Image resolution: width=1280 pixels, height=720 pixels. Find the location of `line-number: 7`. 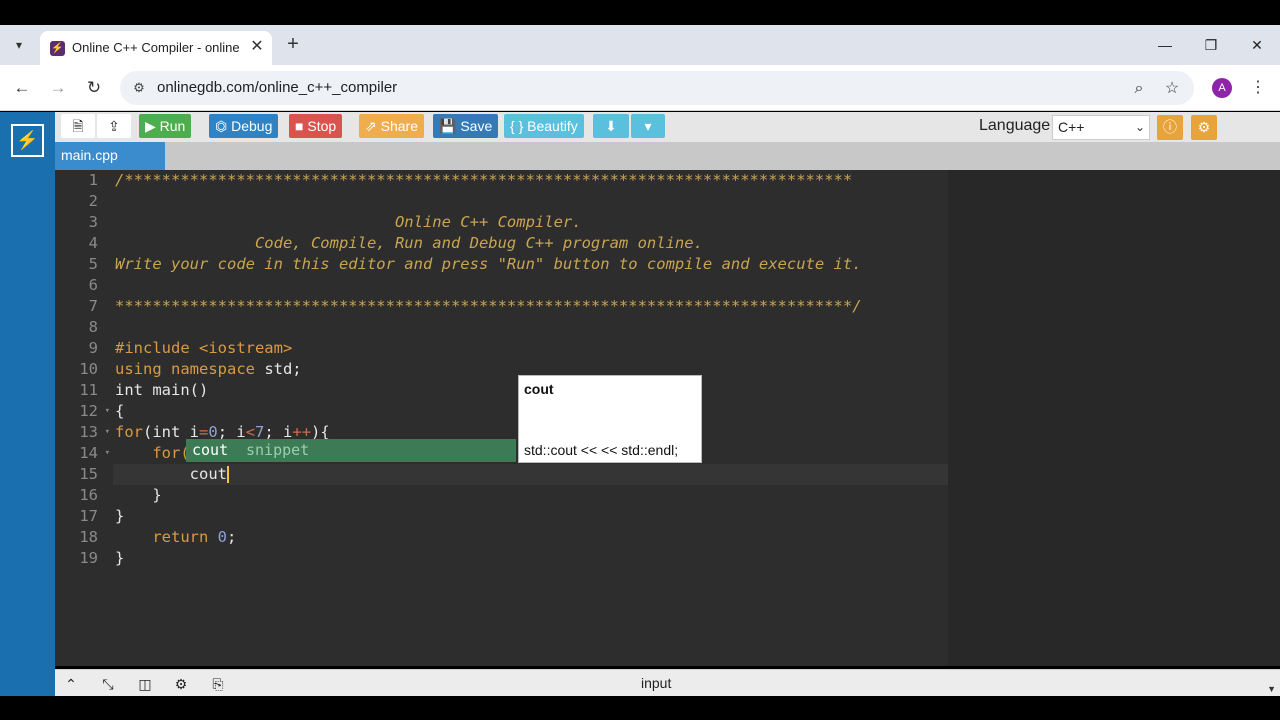

line-number: 7 is located at coordinates (93, 306).